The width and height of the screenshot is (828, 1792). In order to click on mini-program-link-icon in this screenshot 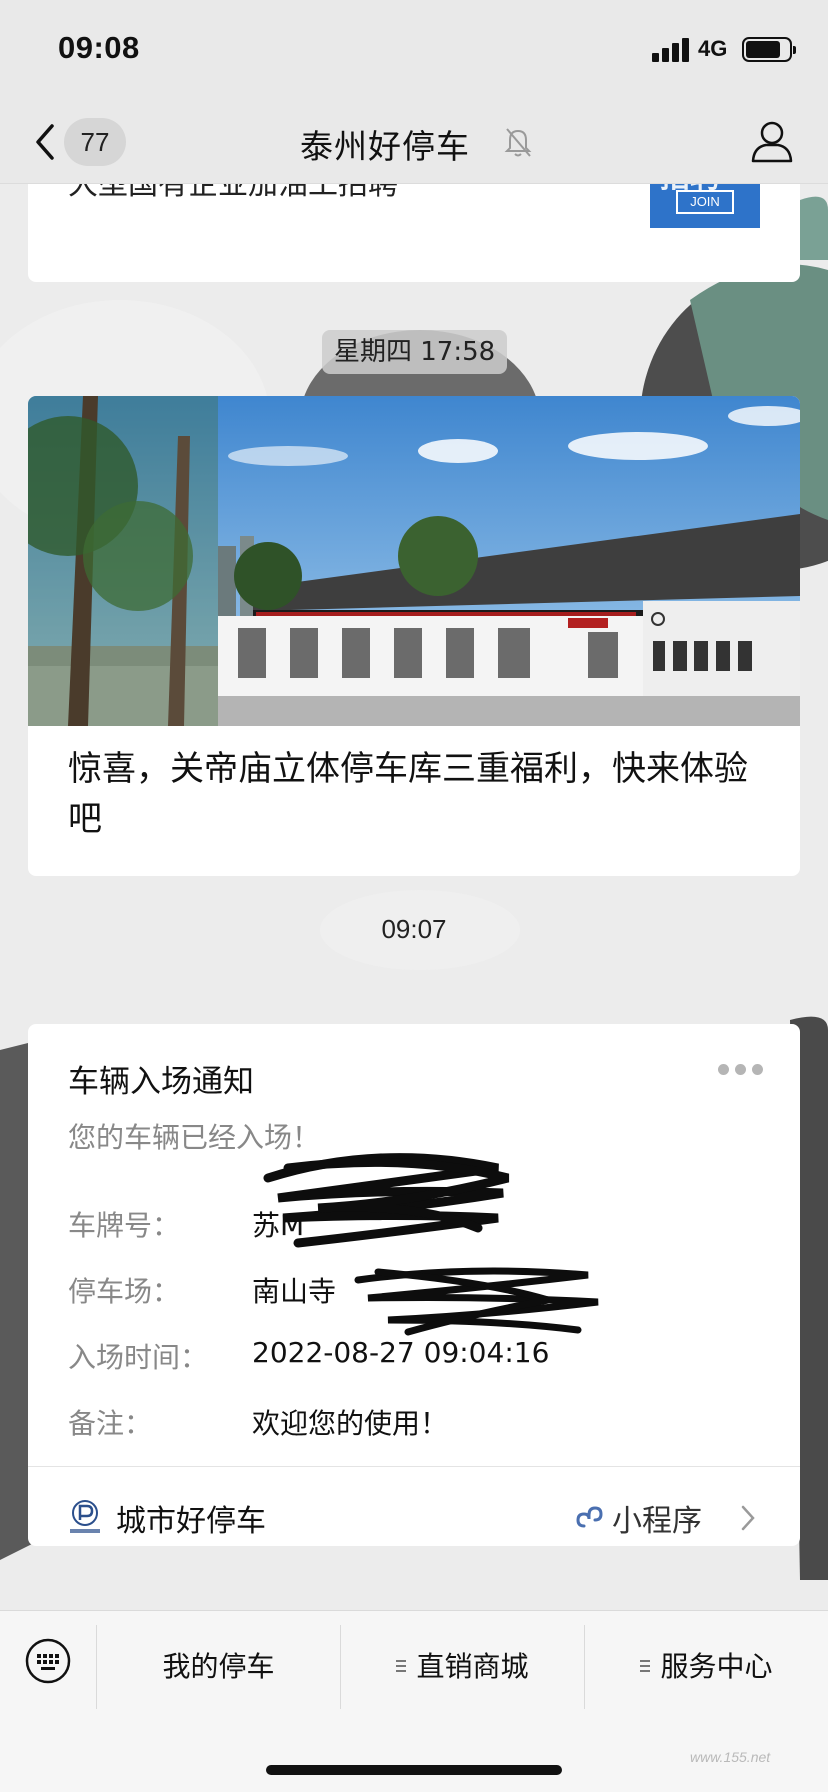, I will do `click(589, 1517)`.